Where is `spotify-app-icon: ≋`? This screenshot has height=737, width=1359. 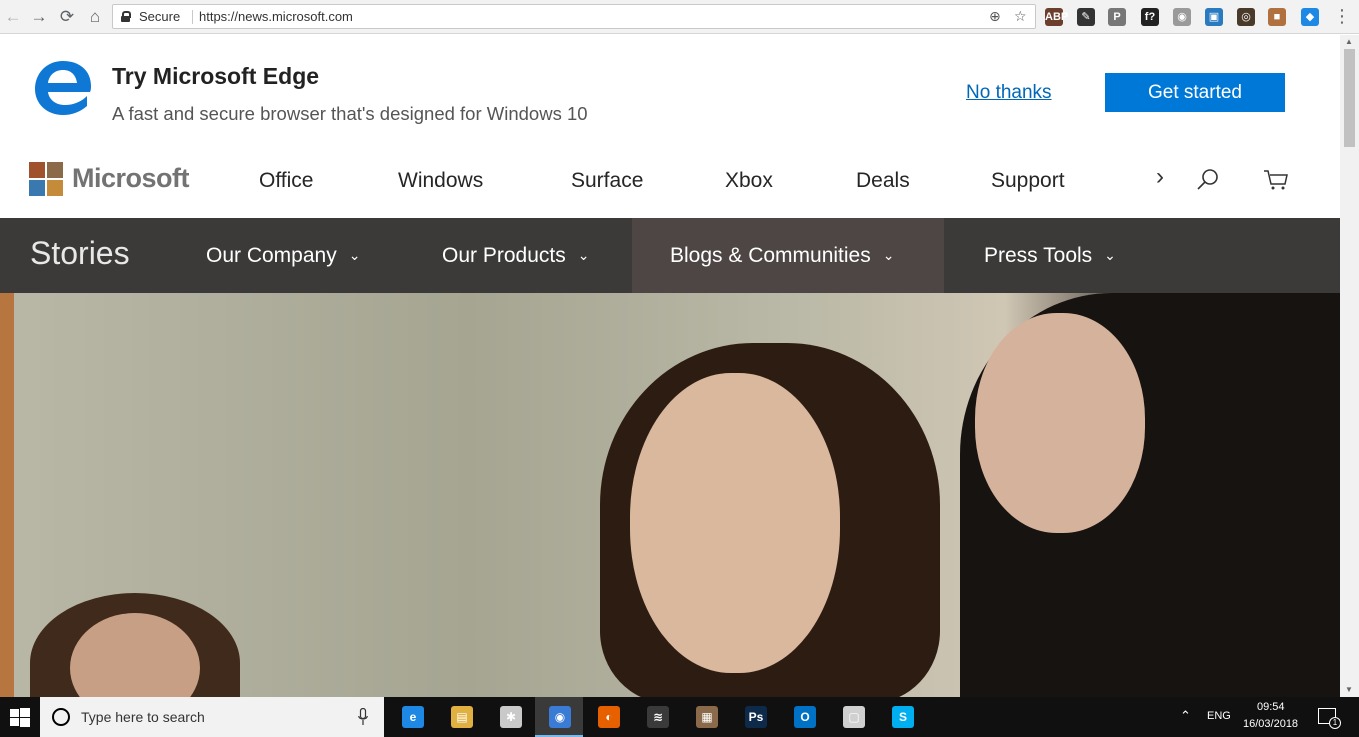 spotify-app-icon: ≋ is located at coordinates (658, 717).